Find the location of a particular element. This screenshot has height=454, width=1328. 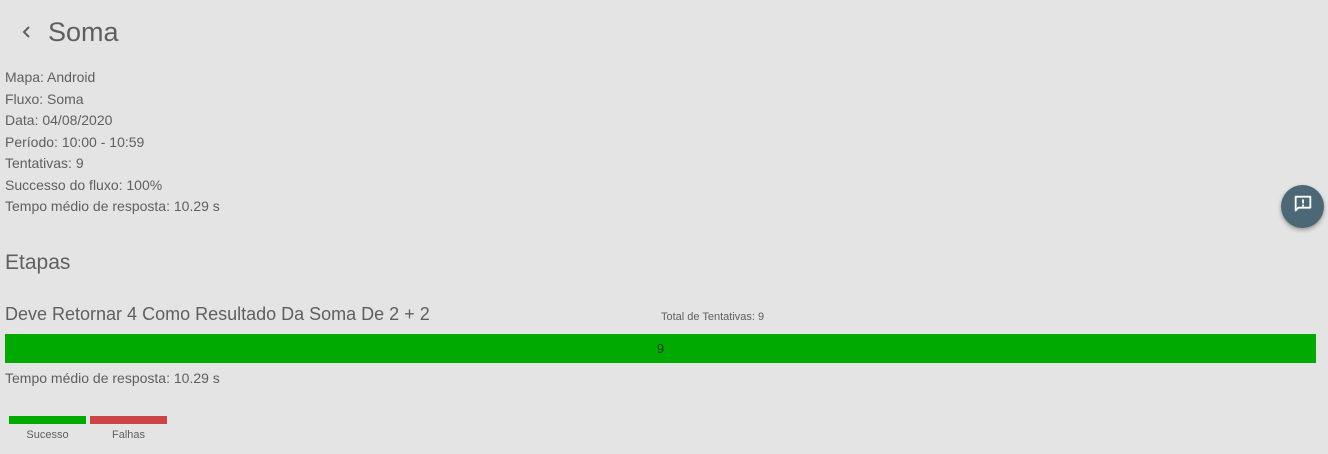

feedback-button is located at coordinates (1302, 206).